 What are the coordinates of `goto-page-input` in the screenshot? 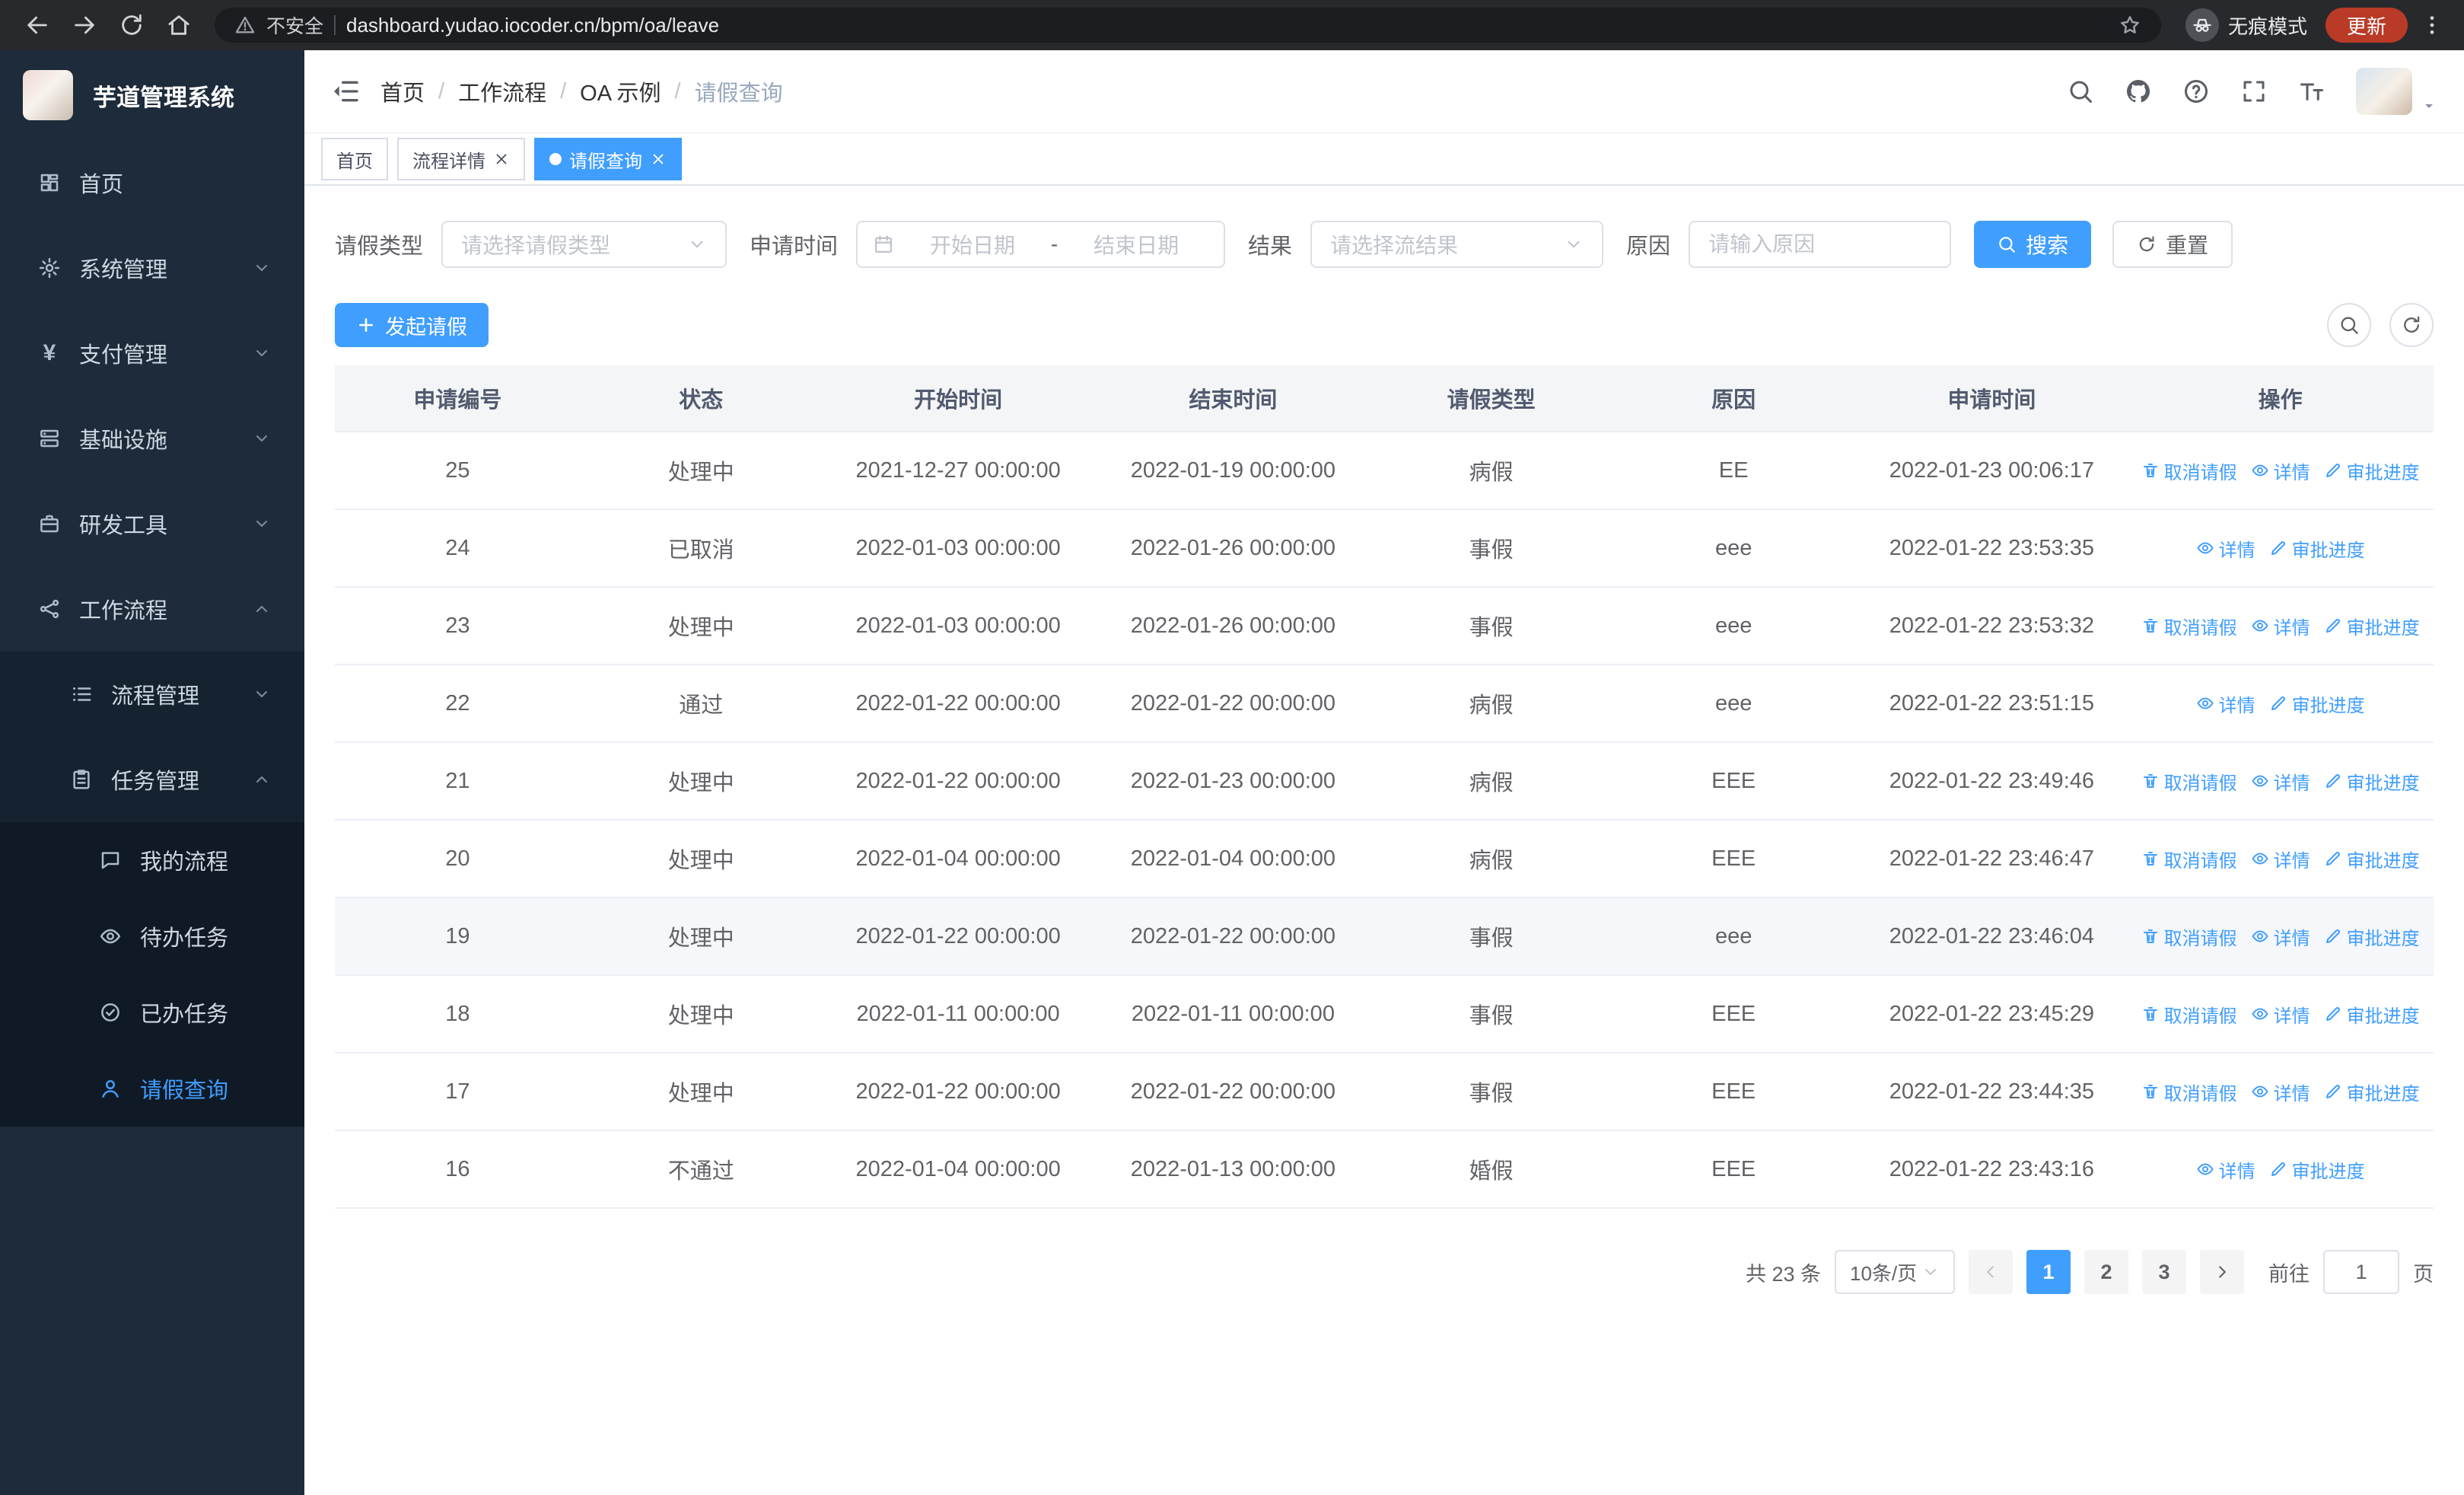 It's located at (2361, 1272).